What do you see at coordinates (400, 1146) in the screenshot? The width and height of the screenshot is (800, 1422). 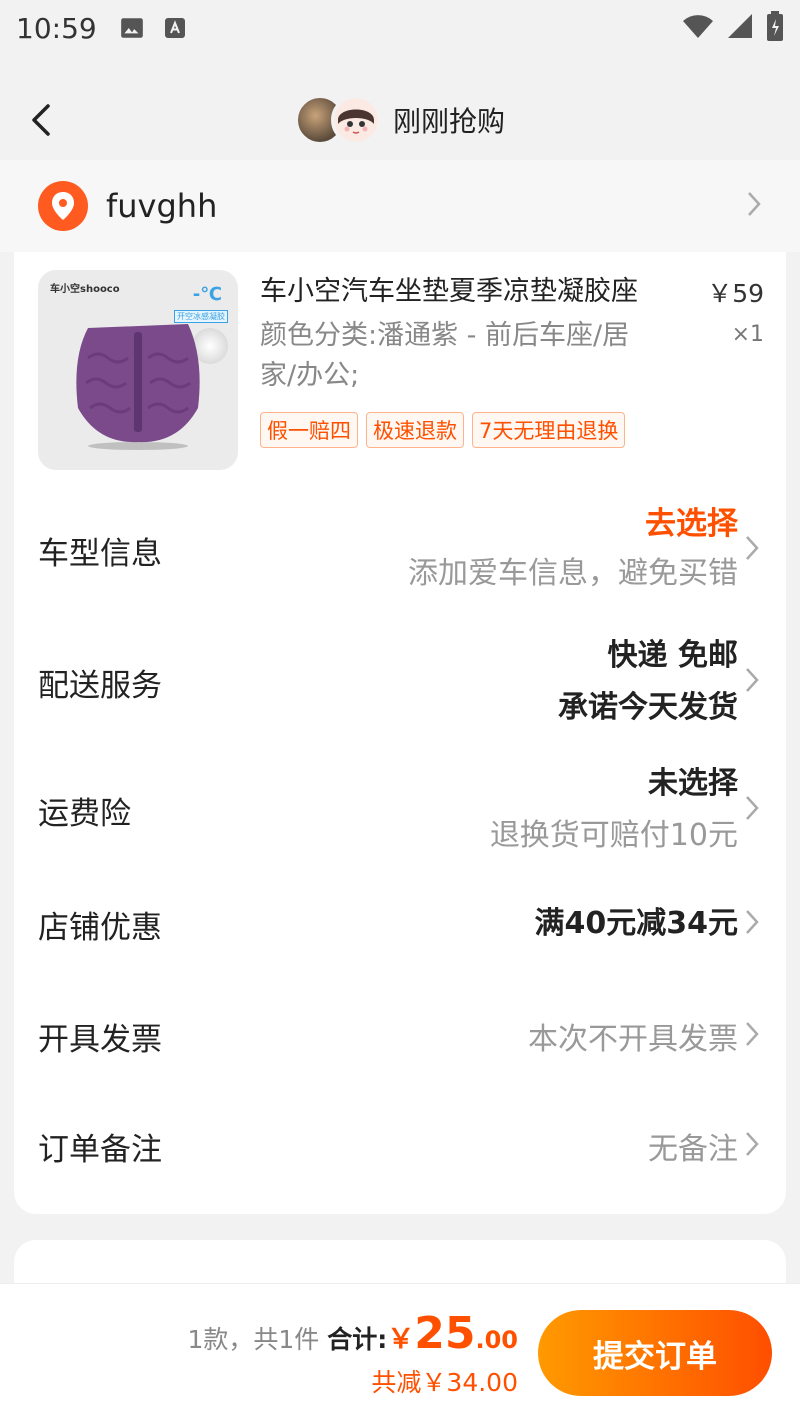 I see `row-order-note: 订单备注 无备注` at bounding box center [400, 1146].